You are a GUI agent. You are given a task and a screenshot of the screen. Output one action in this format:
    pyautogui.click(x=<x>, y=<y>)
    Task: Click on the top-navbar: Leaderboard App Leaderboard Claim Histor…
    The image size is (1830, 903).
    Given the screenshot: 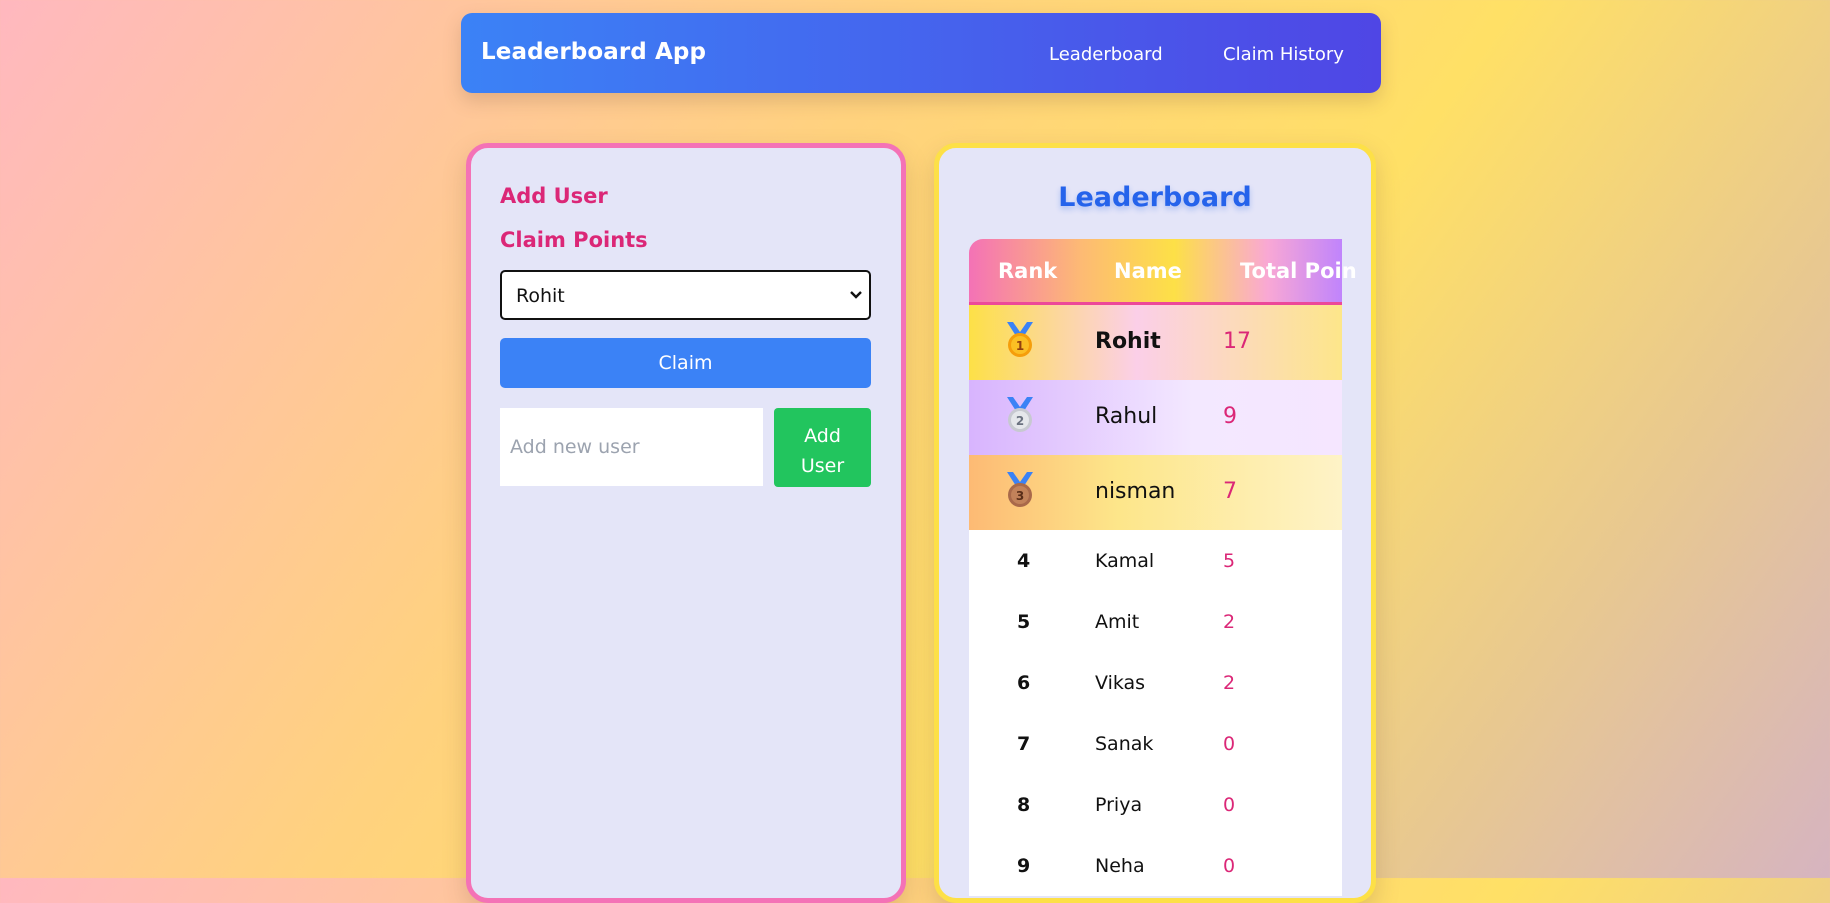 What is the action you would take?
    pyautogui.click(x=921, y=53)
    